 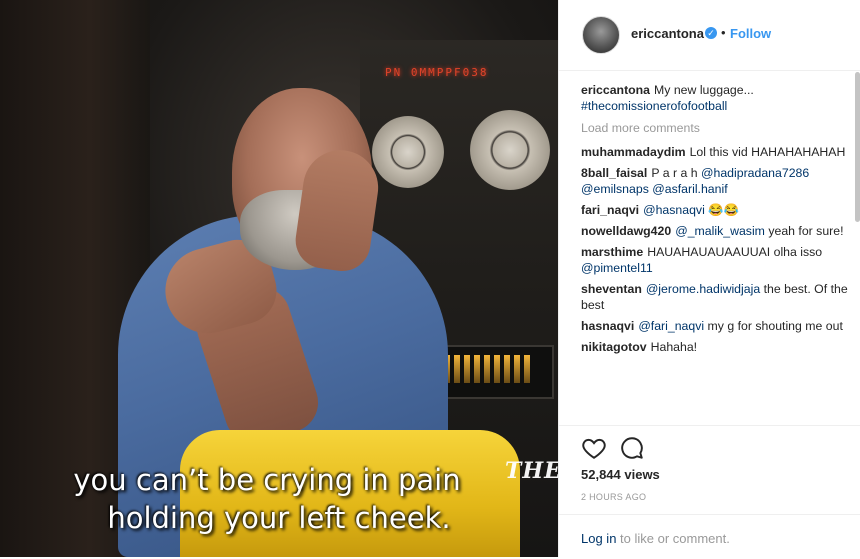 What do you see at coordinates (492, 372) in the screenshot?
I see `vu-meter-panel` at bounding box center [492, 372].